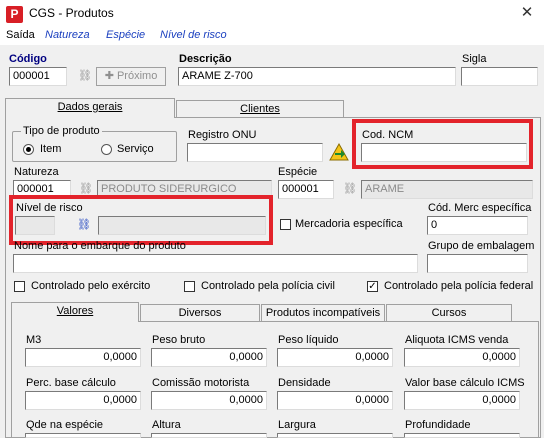  I want to click on civil-checkbox, so click(189, 286).